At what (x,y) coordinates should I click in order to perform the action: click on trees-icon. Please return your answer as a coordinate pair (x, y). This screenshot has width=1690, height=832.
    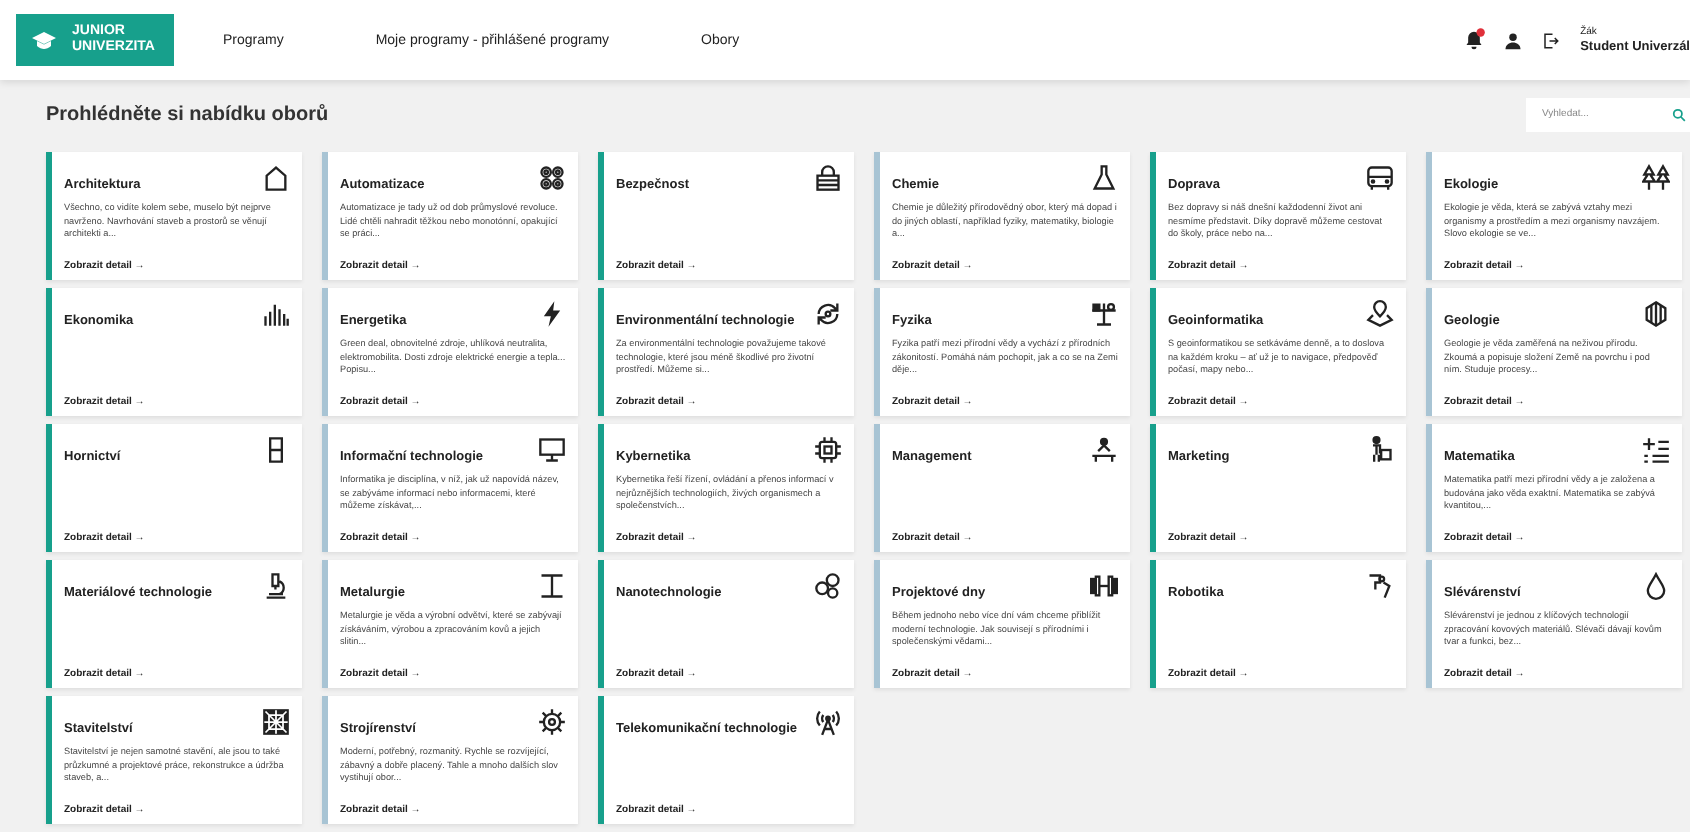
    Looking at the image, I should click on (1656, 178).